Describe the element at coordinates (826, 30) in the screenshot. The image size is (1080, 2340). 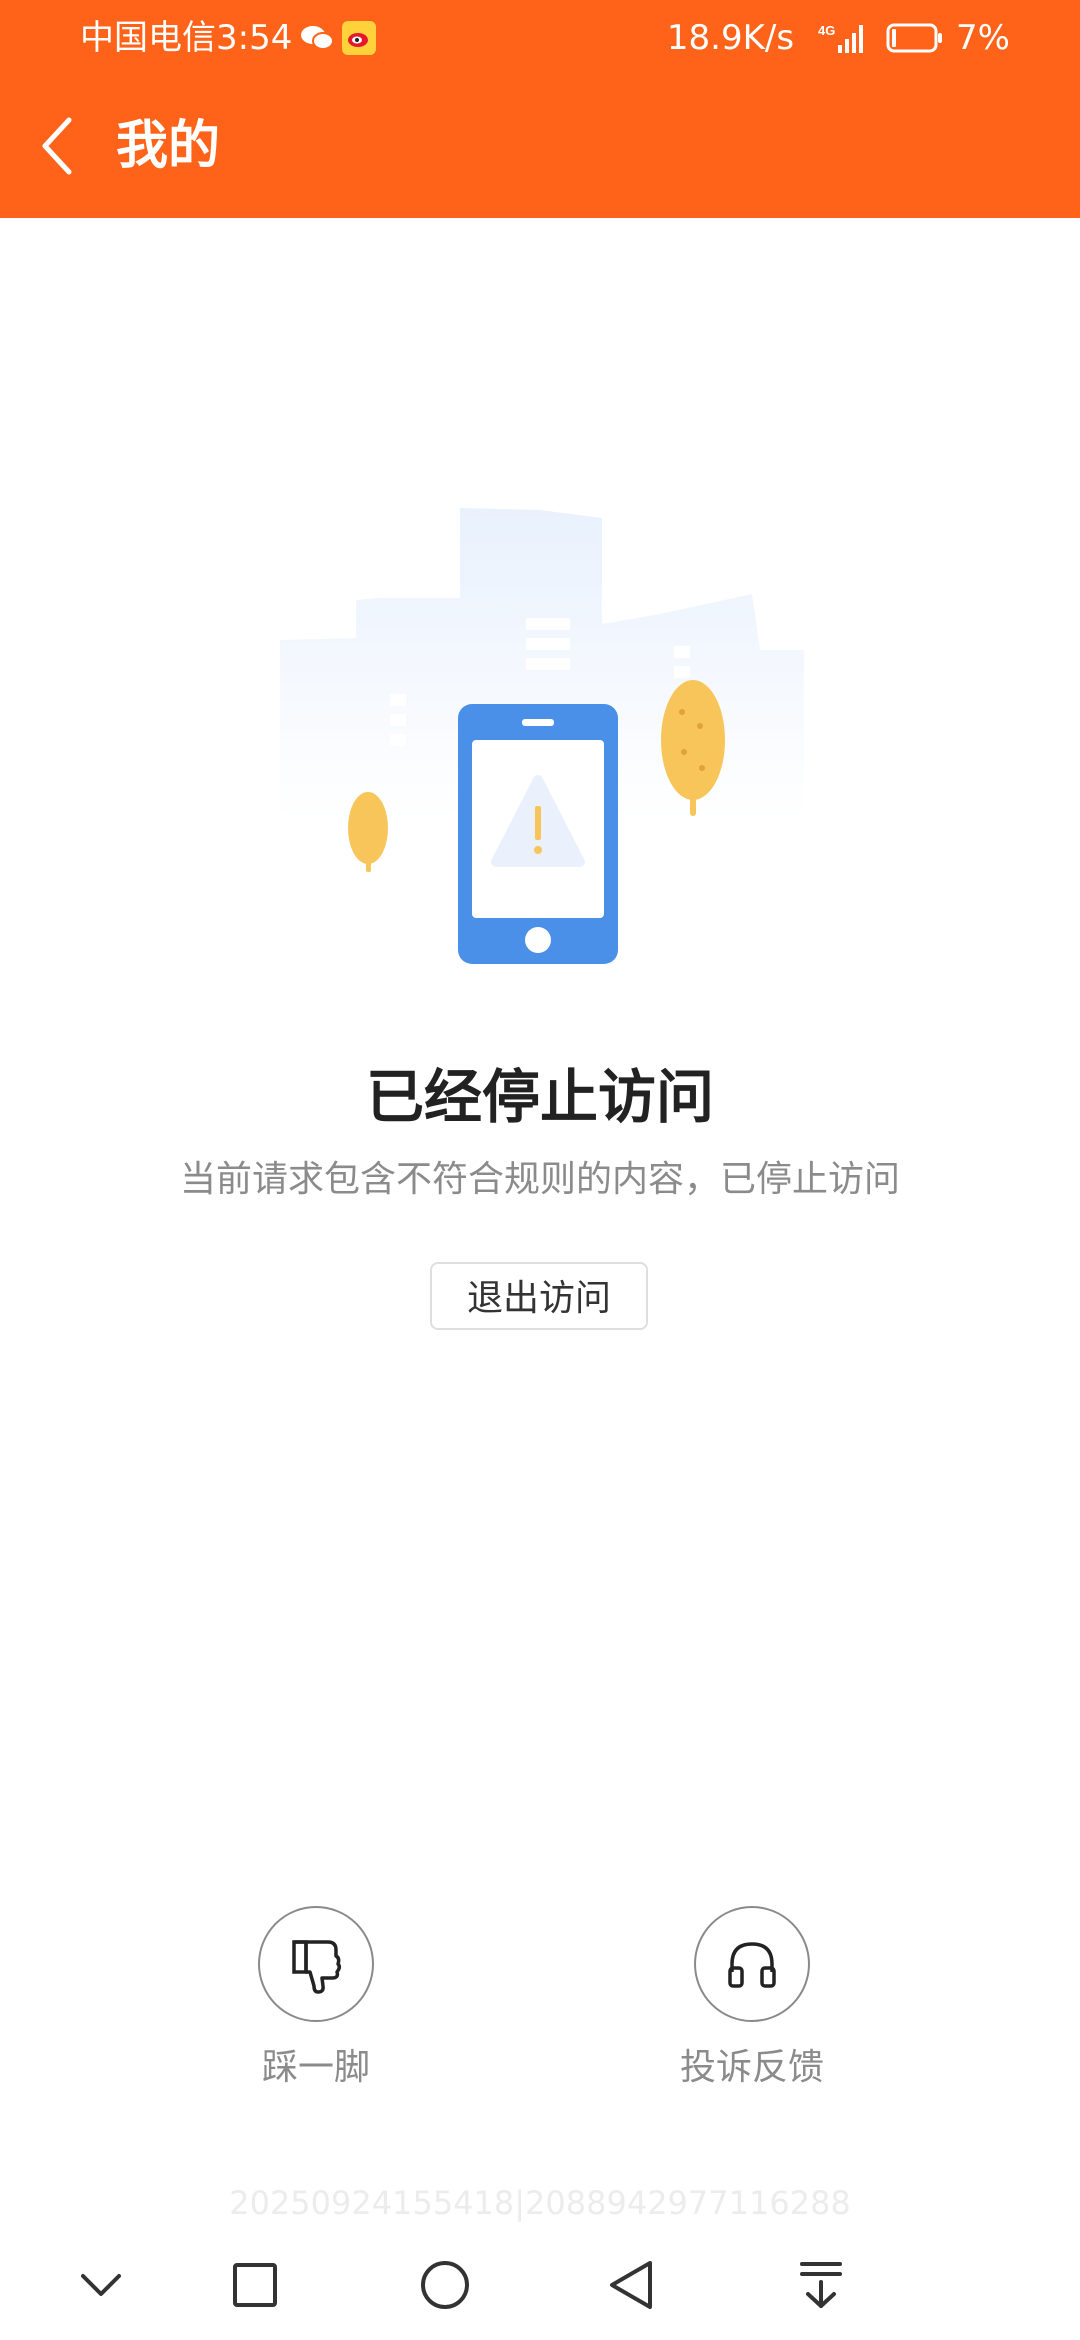
I see `signal-label: 4G` at that location.